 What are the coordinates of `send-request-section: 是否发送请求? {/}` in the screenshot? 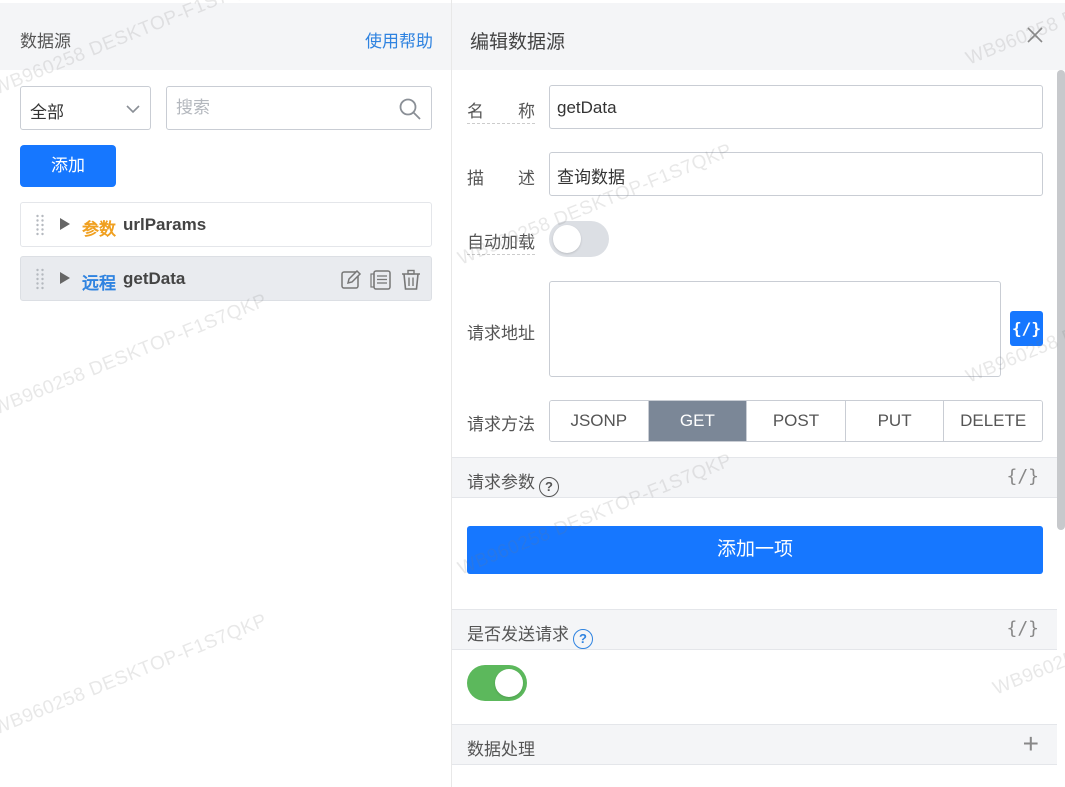 It's located at (754, 629).